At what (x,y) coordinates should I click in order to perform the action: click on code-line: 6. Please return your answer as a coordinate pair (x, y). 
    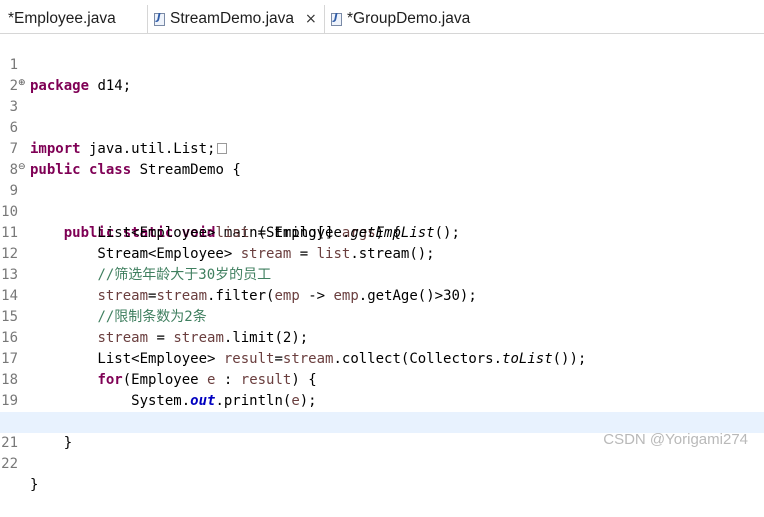
    Looking at the image, I should click on (382, 116).